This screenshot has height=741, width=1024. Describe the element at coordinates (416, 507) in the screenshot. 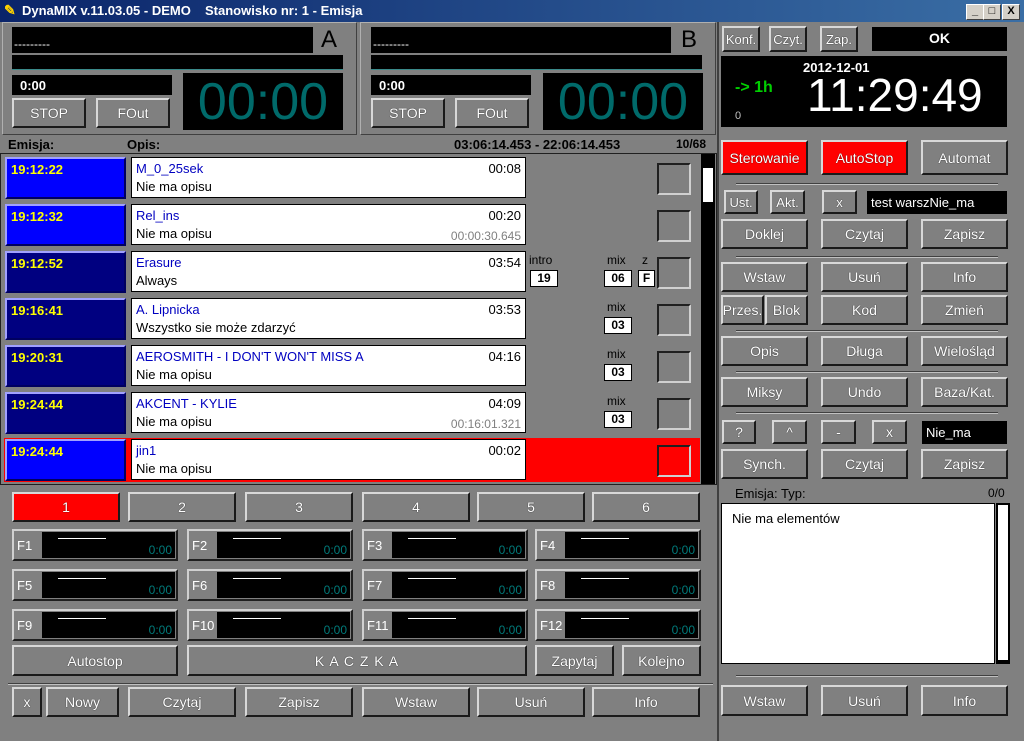

I see `page-tab-4: 4` at that location.